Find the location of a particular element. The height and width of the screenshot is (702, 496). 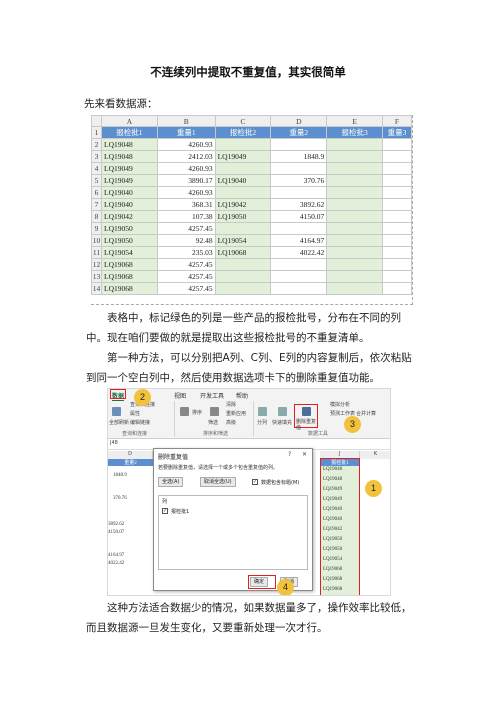

edit-links-button: 编辑链接 is located at coordinates (140, 422).